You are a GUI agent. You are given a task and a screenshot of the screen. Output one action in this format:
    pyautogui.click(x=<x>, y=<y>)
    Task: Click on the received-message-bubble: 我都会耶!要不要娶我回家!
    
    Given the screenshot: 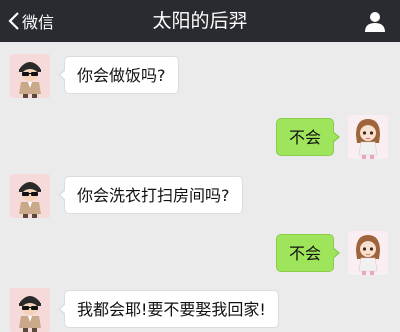 What is the action you would take?
    pyautogui.click(x=168, y=309)
    